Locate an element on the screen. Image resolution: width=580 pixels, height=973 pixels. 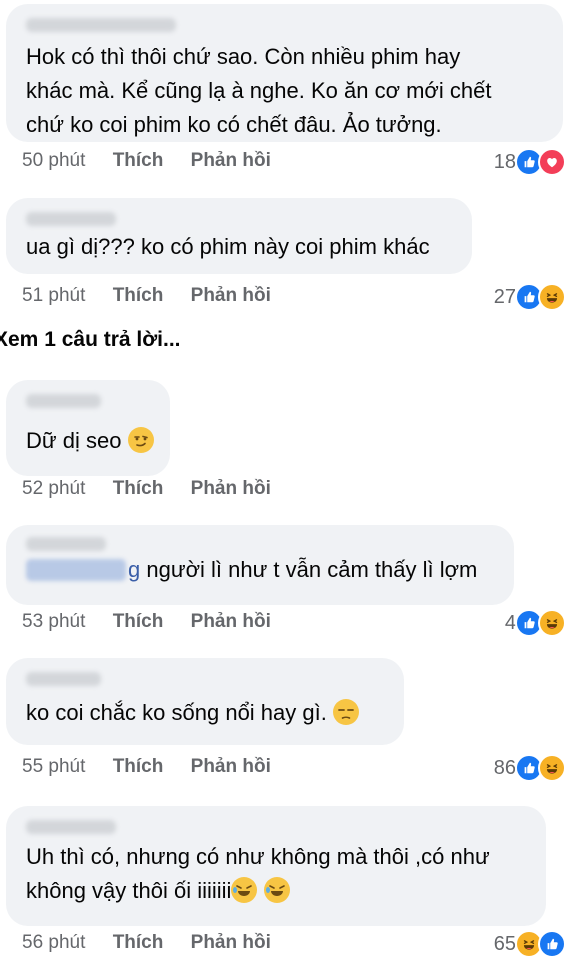
comment-time: 51 phút is located at coordinates (53, 296).